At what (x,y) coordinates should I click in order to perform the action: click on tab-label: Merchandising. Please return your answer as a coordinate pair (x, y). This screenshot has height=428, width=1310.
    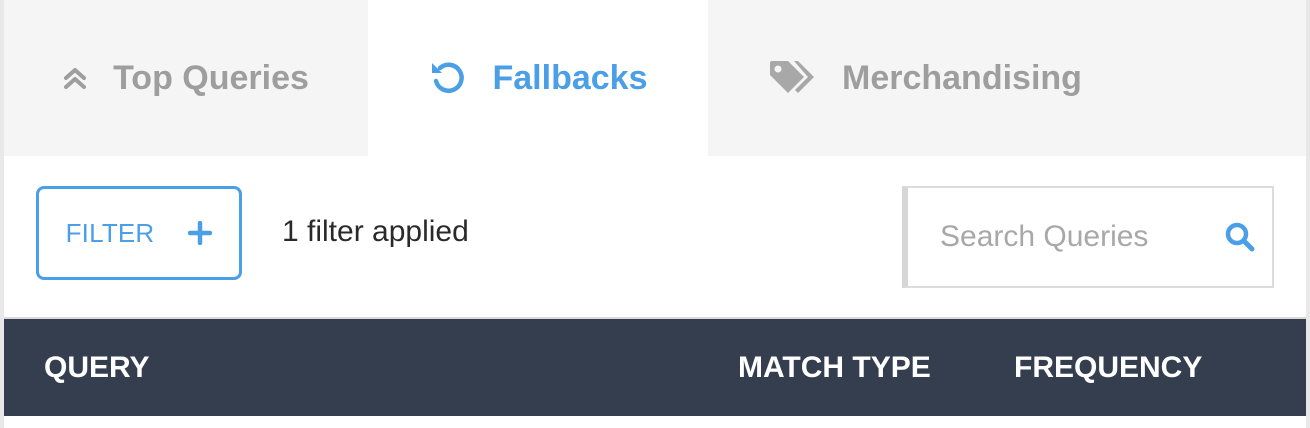
    Looking at the image, I should click on (962, 77).